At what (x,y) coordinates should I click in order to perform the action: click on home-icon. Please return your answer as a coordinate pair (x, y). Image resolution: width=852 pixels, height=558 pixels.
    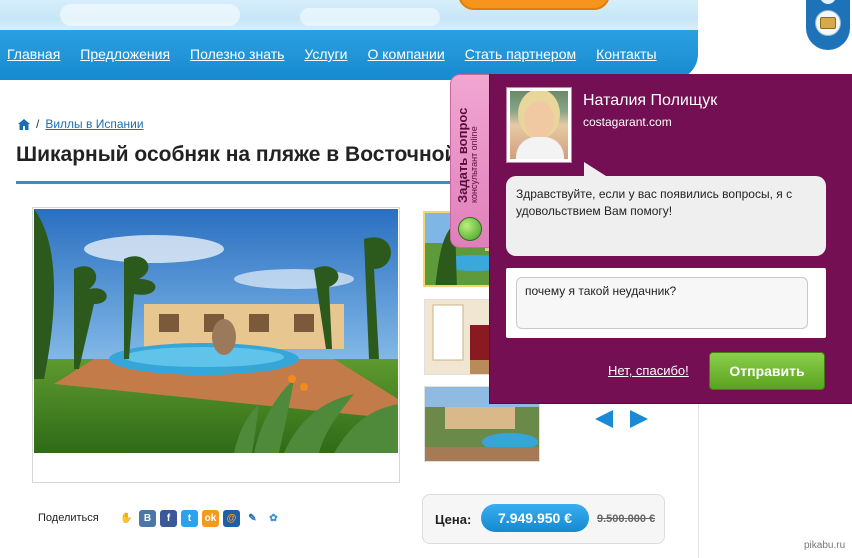
    Looking at the image, I should click on (24, 124).